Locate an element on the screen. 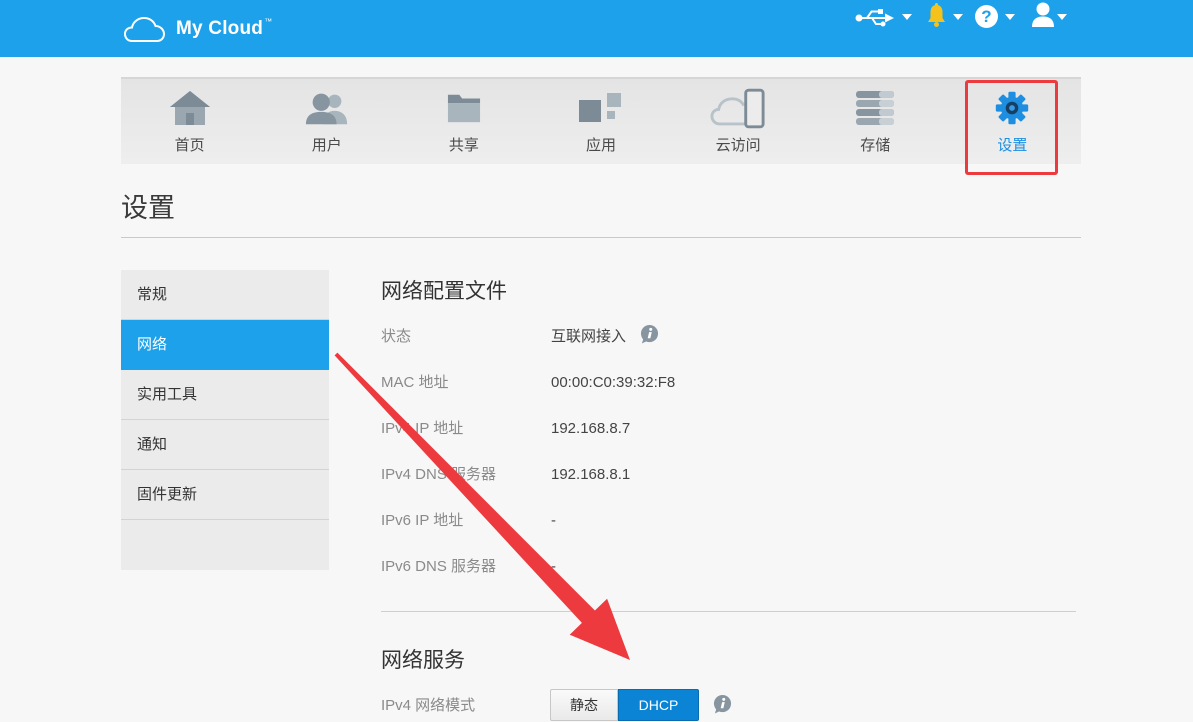 The width and height of the screenshot is (1193, 722). nav-label: 首页 is located at coordinates (189, 145).